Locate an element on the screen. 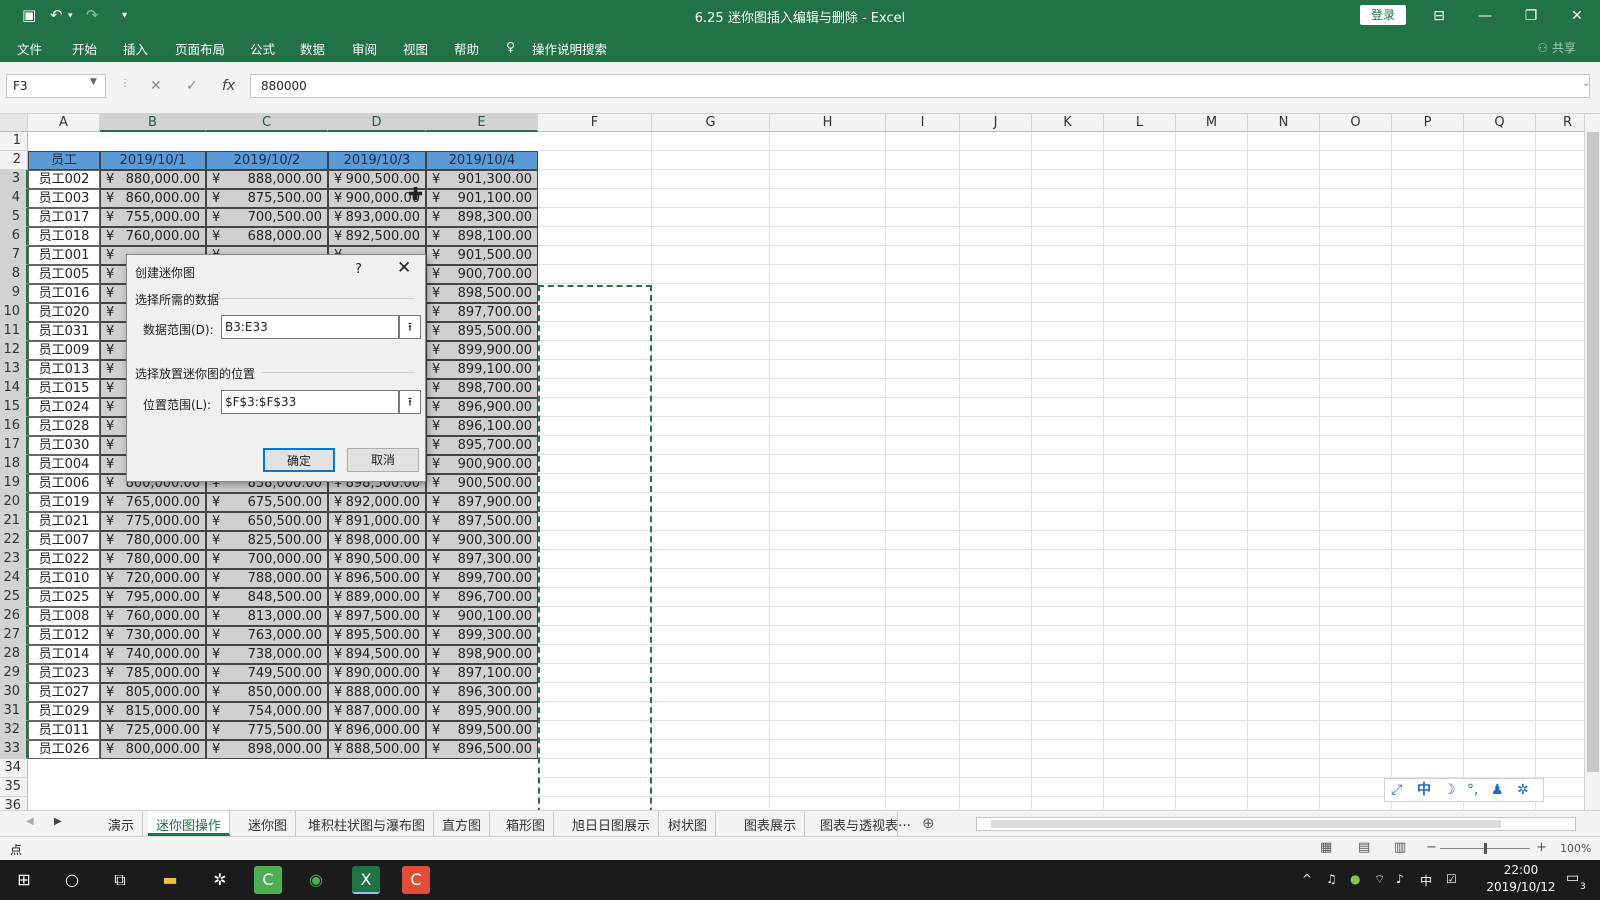  employee-name-cell: 员工001 is located at coordinates (64, 255).